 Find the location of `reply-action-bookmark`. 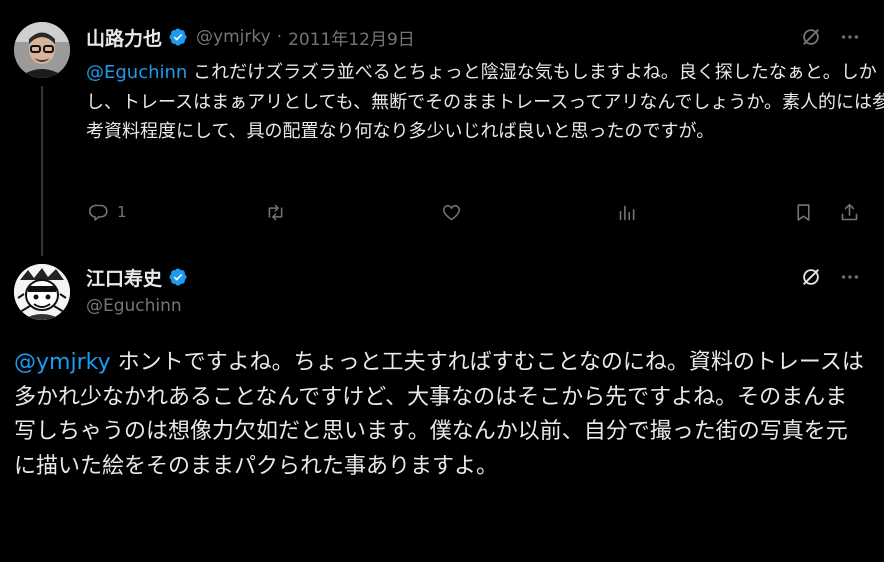

reply-action-bookmark is located at coordinates (803, 212).